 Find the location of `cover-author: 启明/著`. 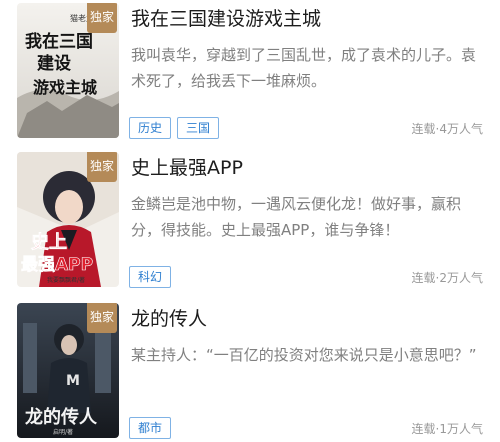

cover-author: 启明/著 is located at coordinates (63, 432).